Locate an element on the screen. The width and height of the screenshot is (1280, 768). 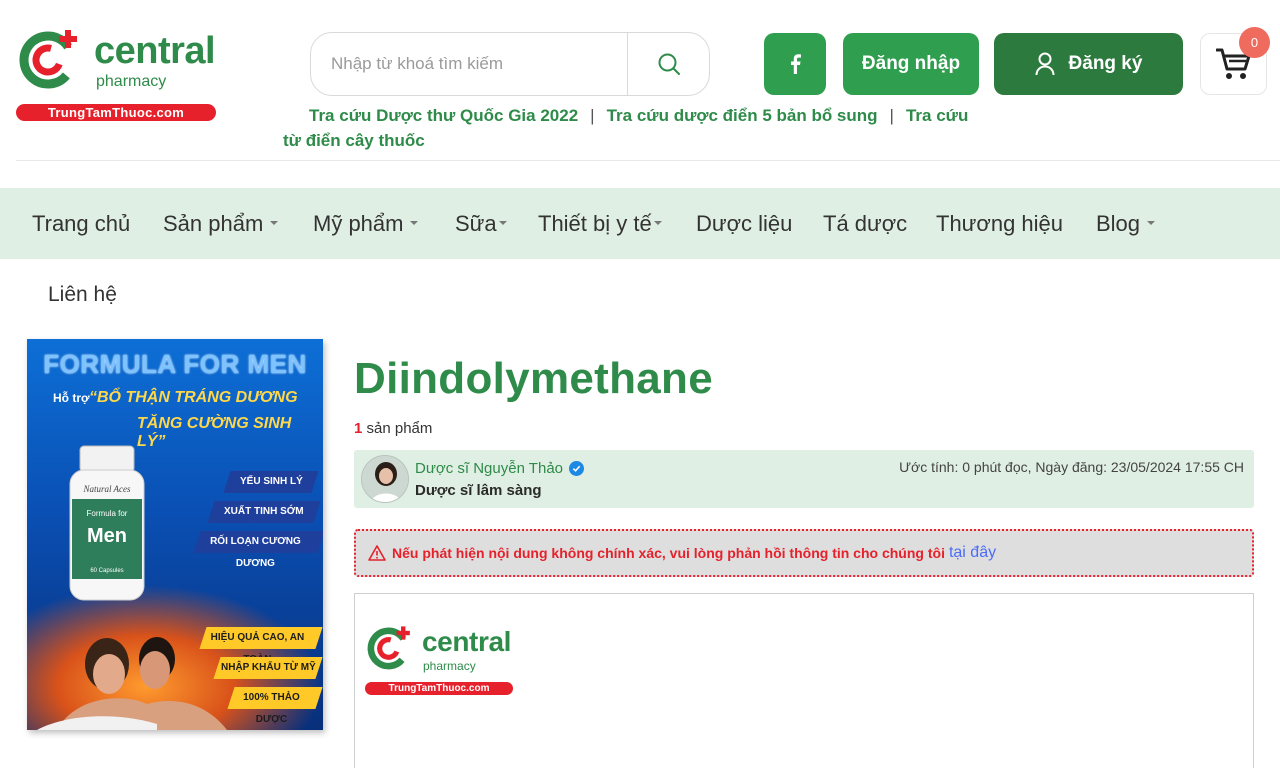
product-count-number: 1 is located at coordinates (358, 428).